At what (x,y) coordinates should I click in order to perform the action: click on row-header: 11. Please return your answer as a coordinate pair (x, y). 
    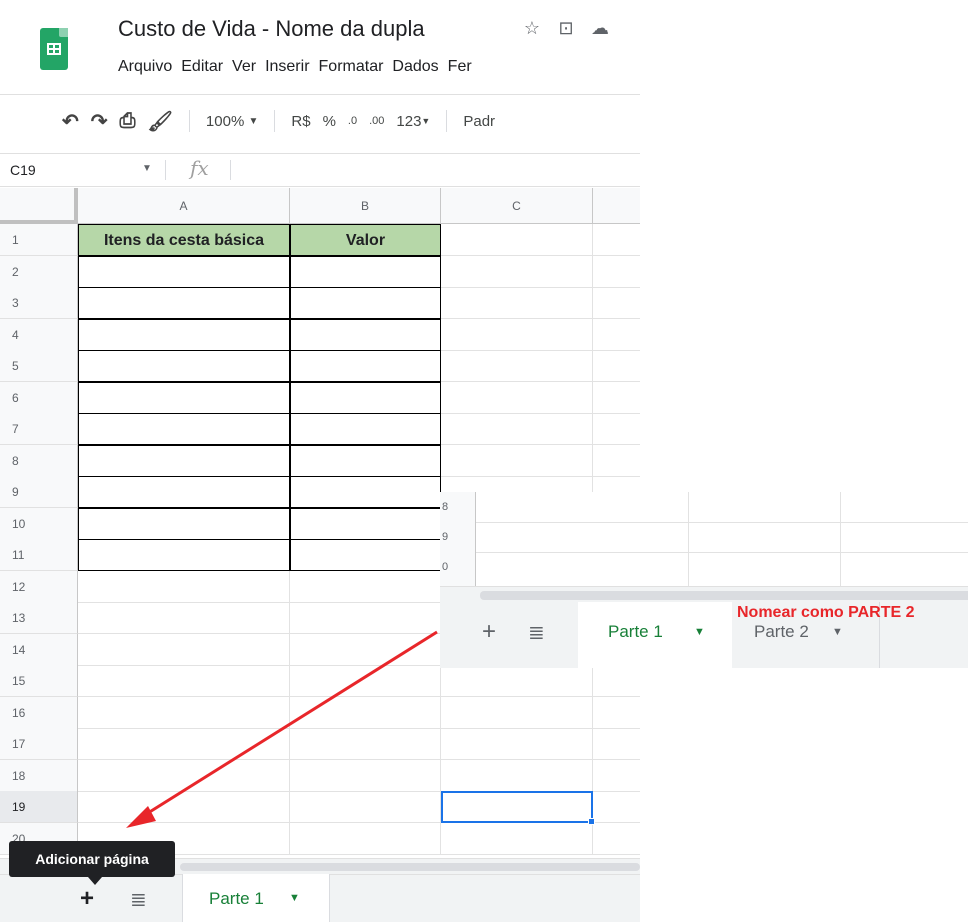
    Looking at the image, I should click on (39, 555).